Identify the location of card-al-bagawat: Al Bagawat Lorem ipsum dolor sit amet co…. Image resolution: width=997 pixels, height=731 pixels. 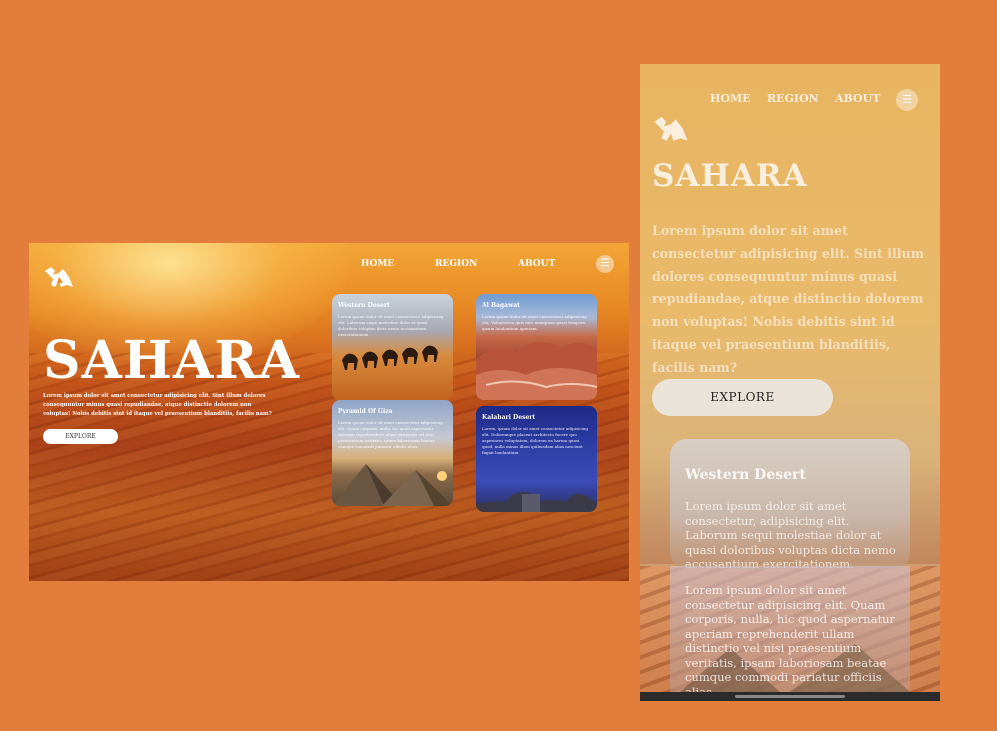
(536, 347).